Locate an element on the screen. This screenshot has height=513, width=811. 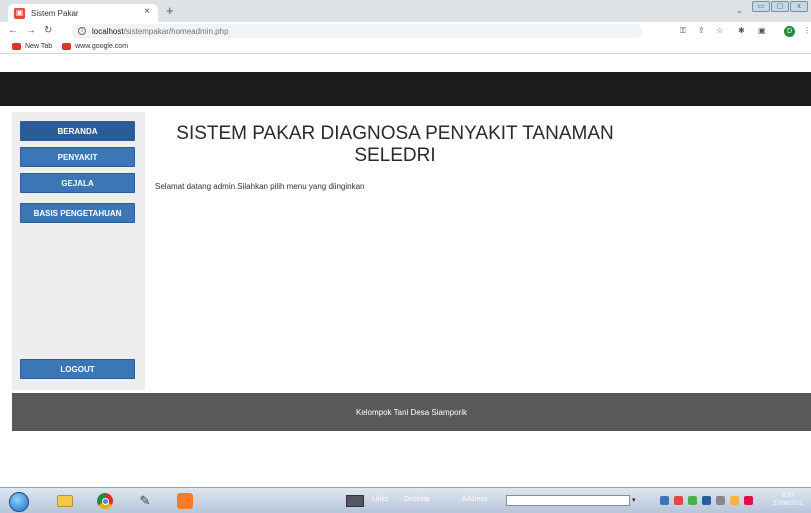
bookmarks-bar: New Tab www.google.com is located at coordinates (405, 47).